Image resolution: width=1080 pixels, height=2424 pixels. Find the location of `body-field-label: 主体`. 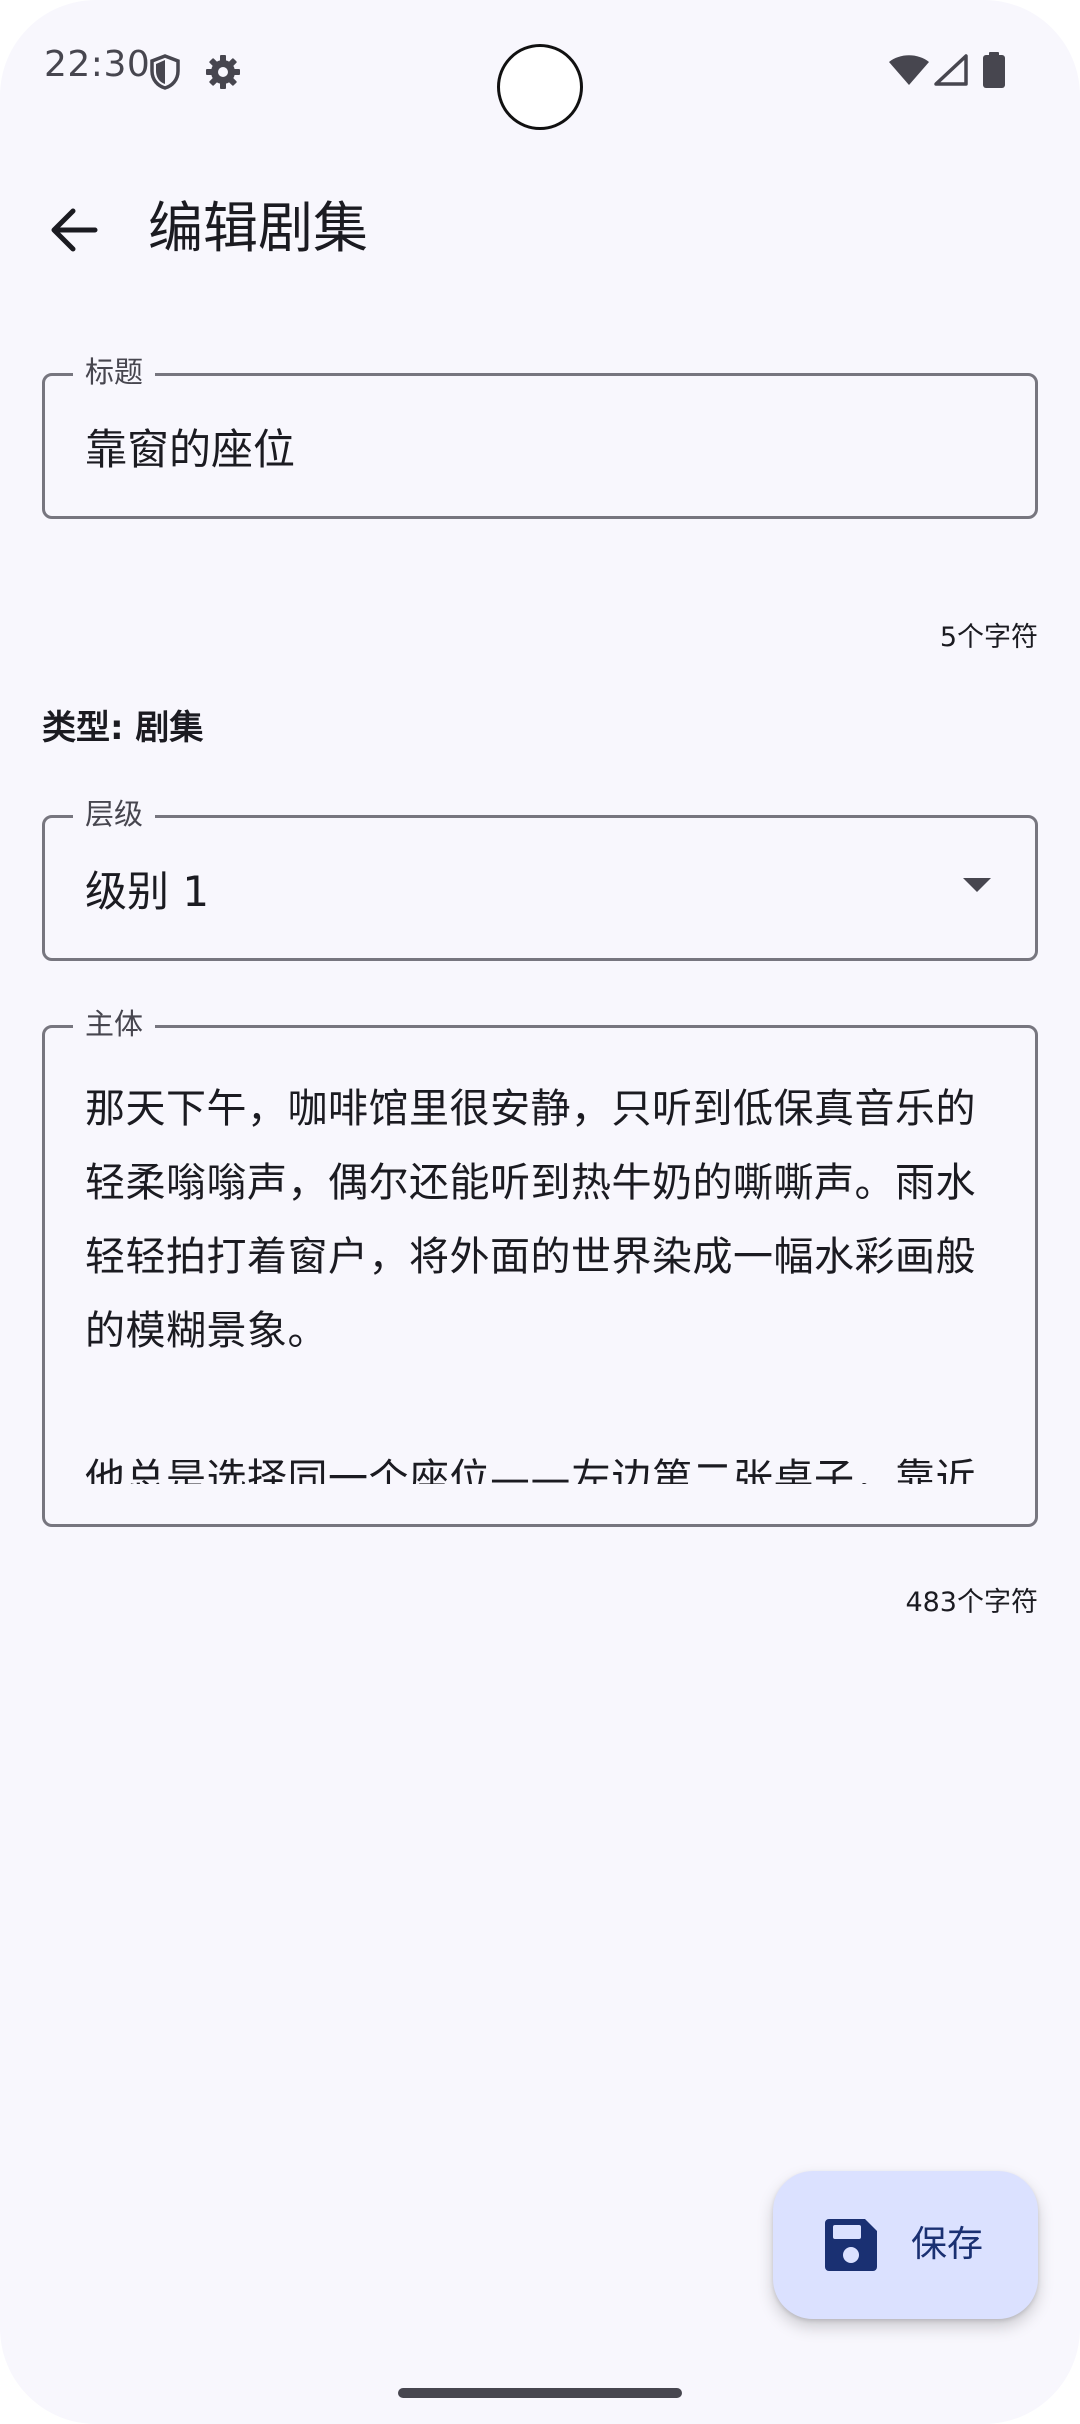

body-field-label: 主体 is located at coordinates (114, 1024).